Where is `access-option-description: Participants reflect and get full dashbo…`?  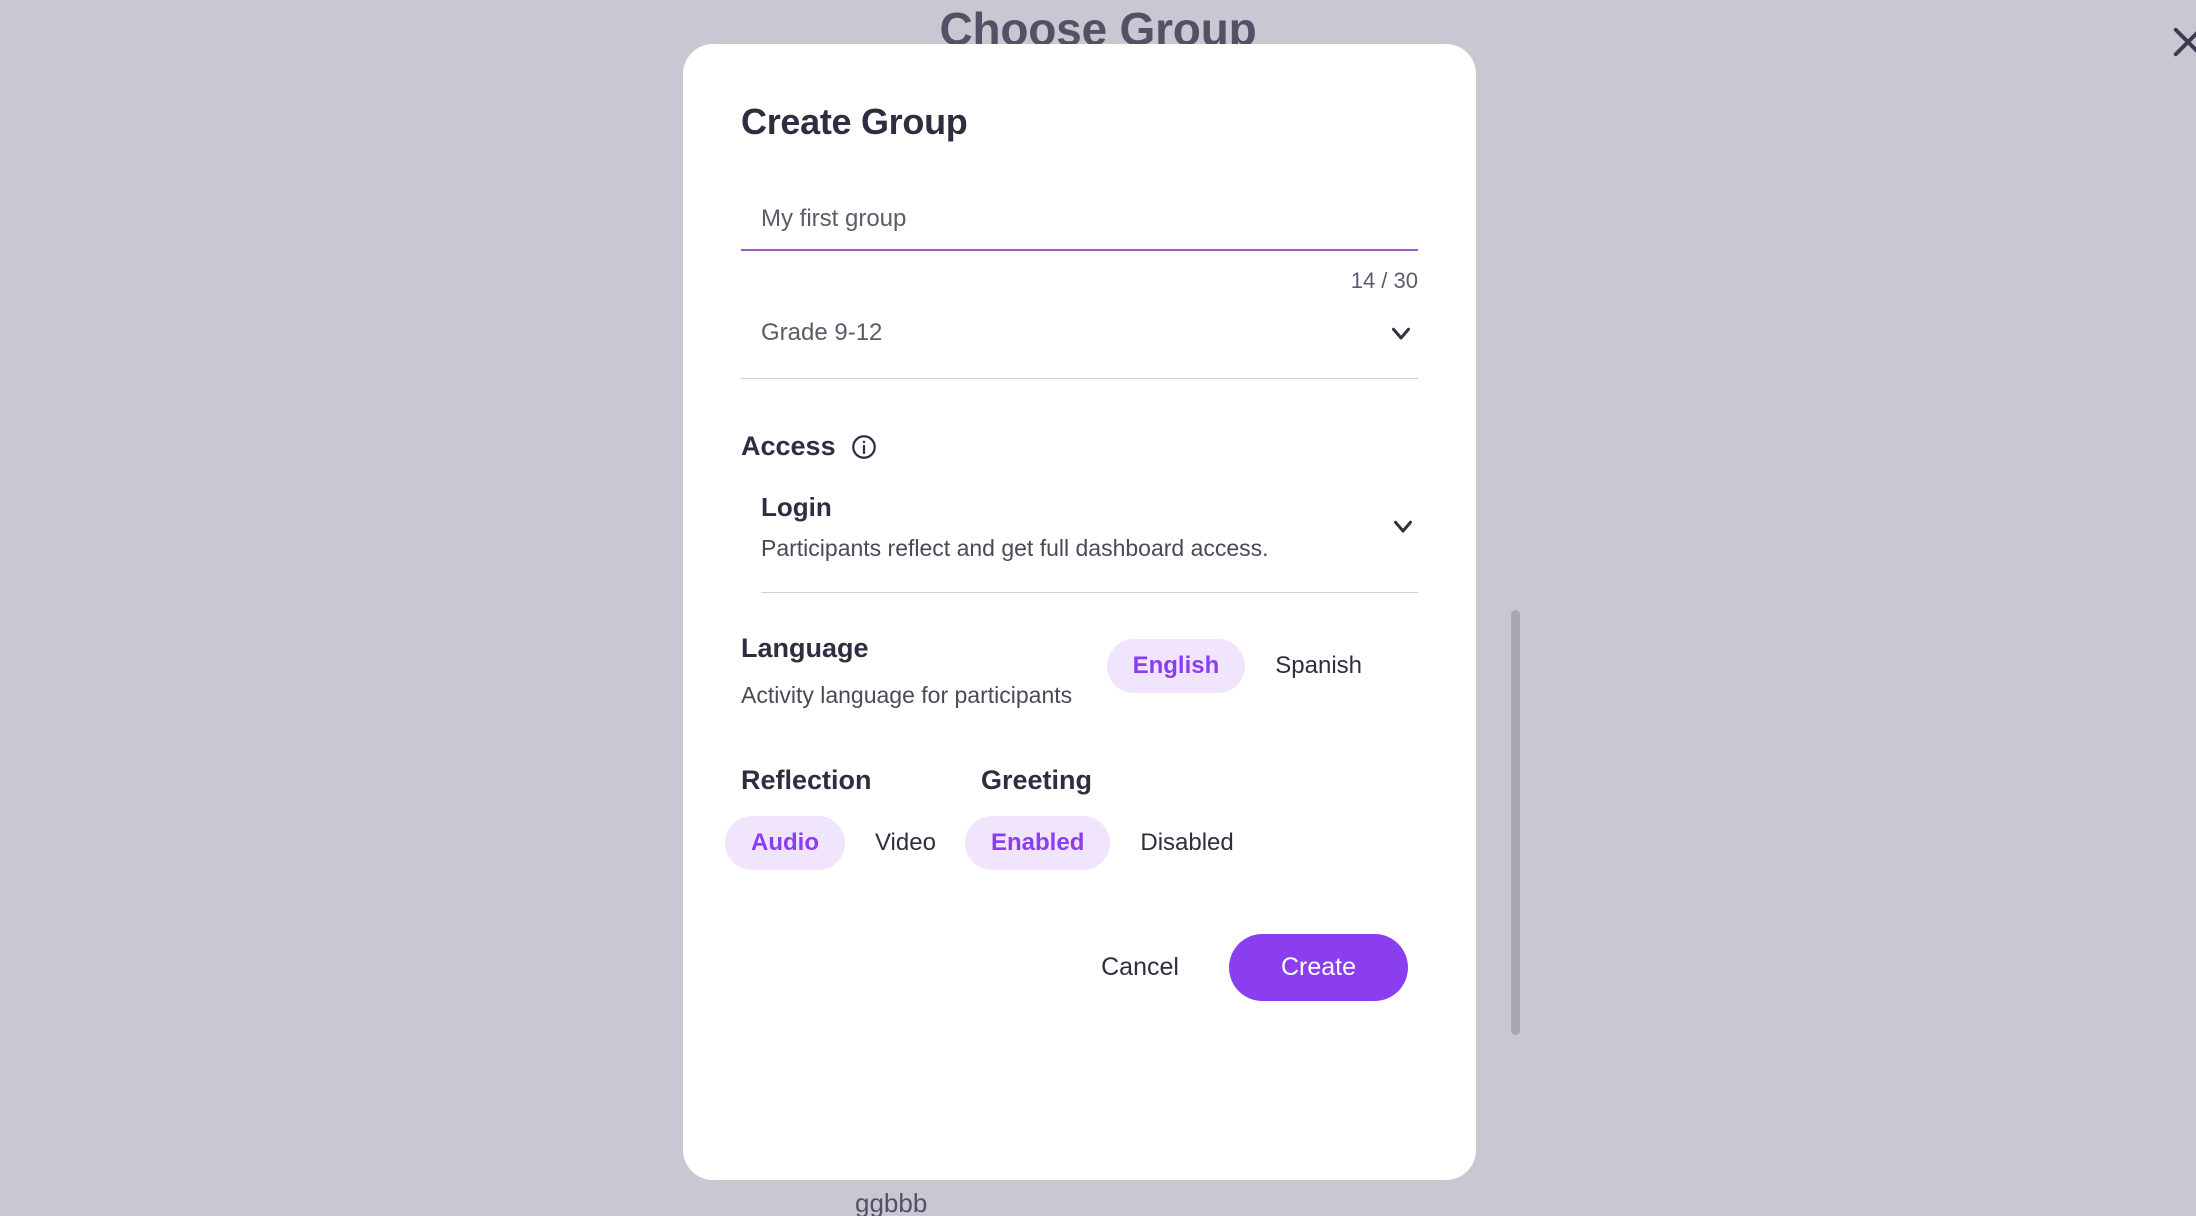
access-option-description: Participants reflect and get full dashbo… is located at coordinates (1015, 548).